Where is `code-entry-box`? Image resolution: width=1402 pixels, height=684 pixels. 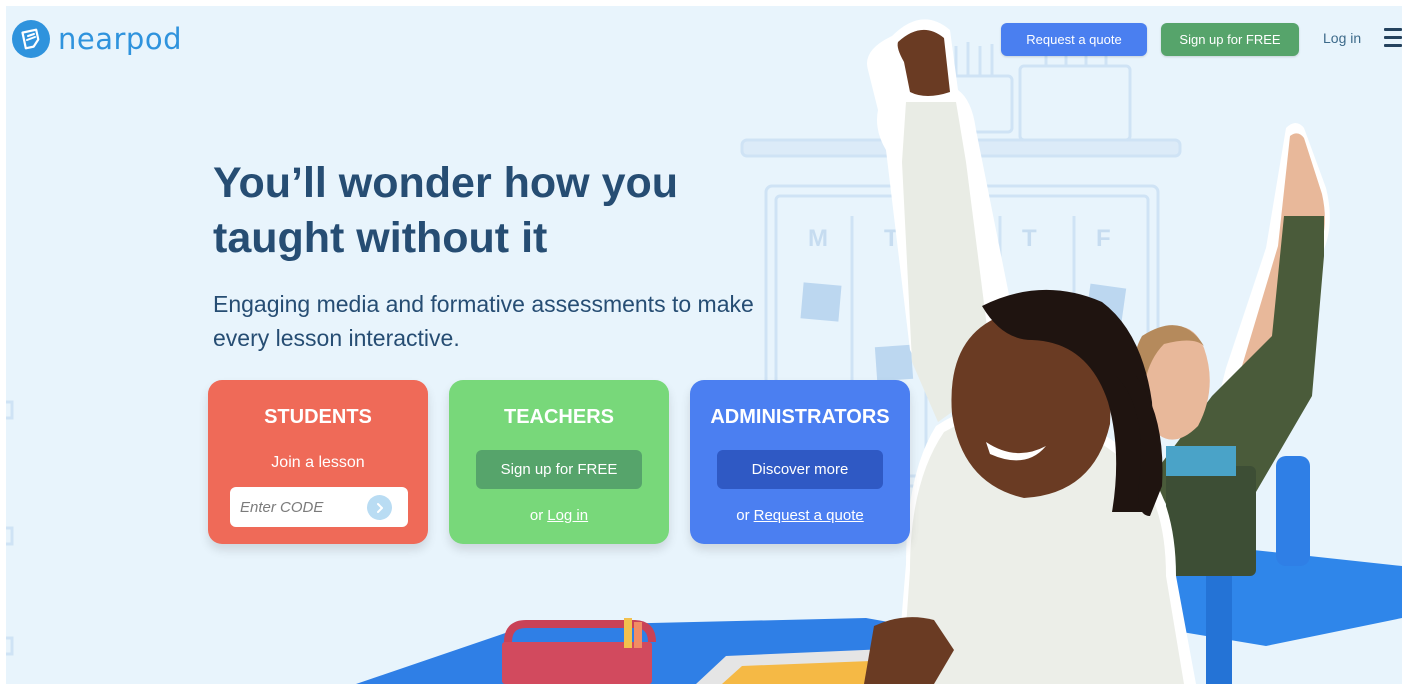 code-entry-box is located at coordinates (319, 507).